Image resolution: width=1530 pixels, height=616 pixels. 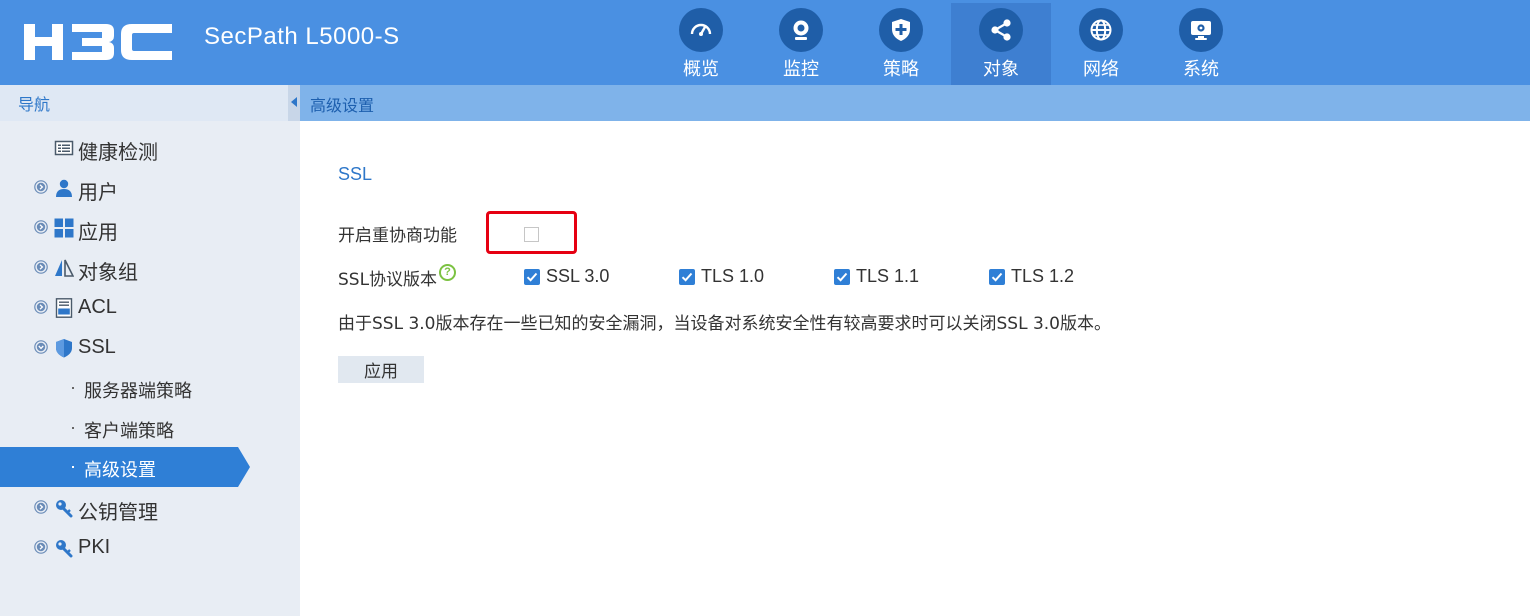 I want to click on sidebar-item-label: SSL, so click(x=97, y=347).